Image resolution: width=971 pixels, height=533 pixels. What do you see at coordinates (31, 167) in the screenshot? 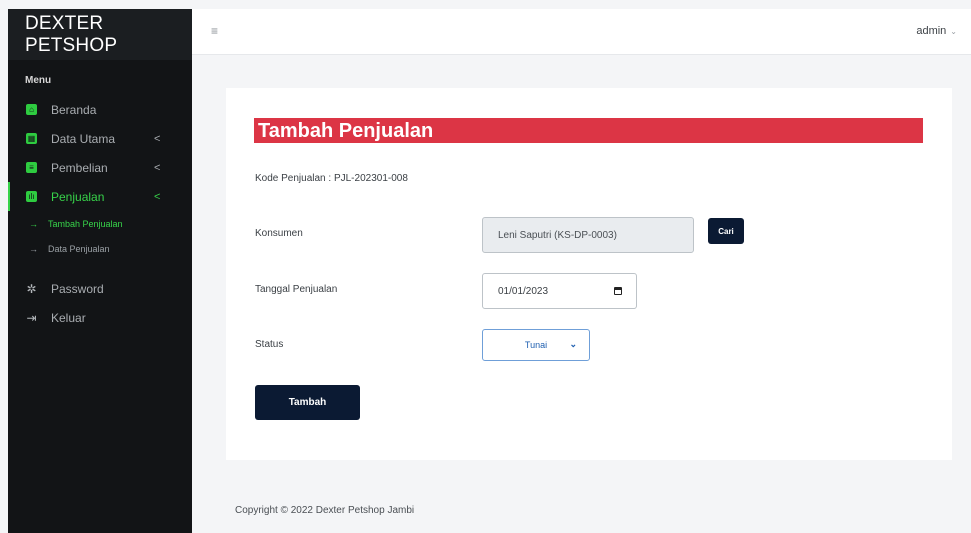
I see `list-icon: ≡` at bounding box center [31, 167].